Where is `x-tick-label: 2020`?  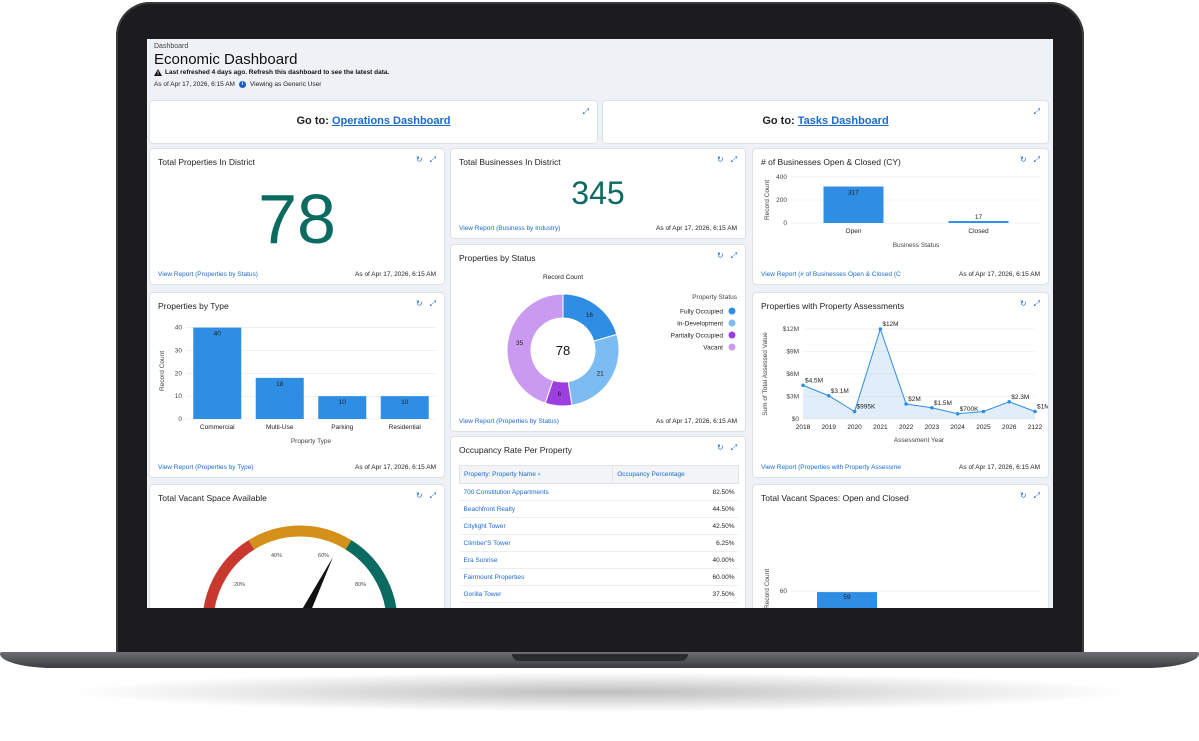 x-tick-label: 2020 is located at coordinates (854, 427).